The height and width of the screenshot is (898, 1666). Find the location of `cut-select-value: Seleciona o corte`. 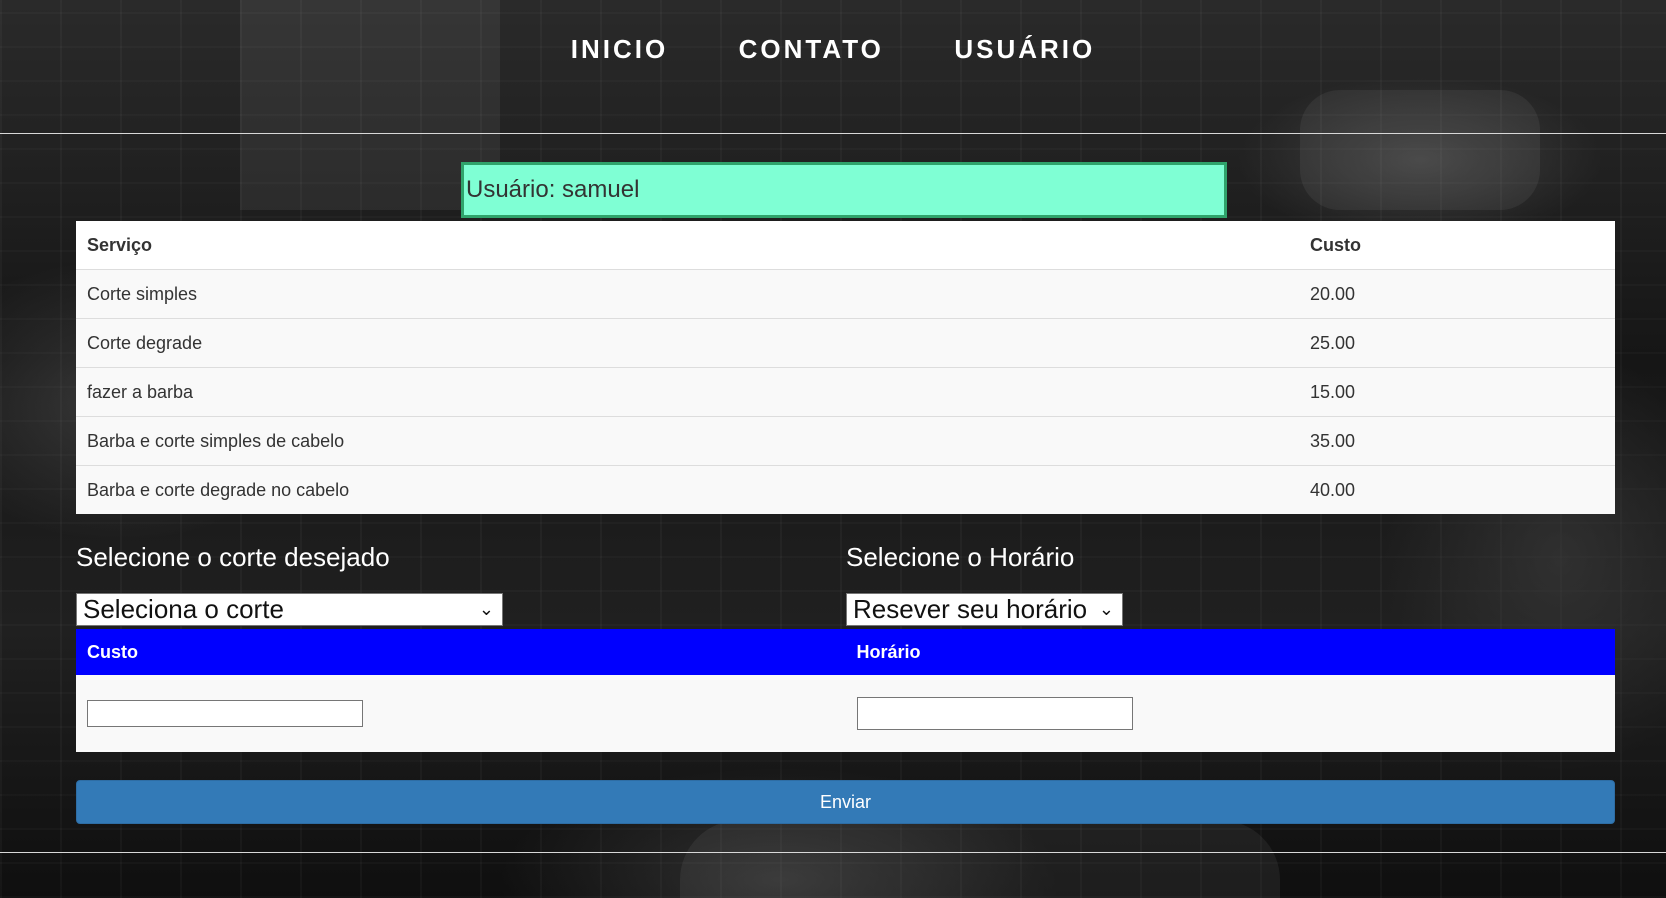

cut-select-value: Seleciona o corte is located at coordinates (183, 609).